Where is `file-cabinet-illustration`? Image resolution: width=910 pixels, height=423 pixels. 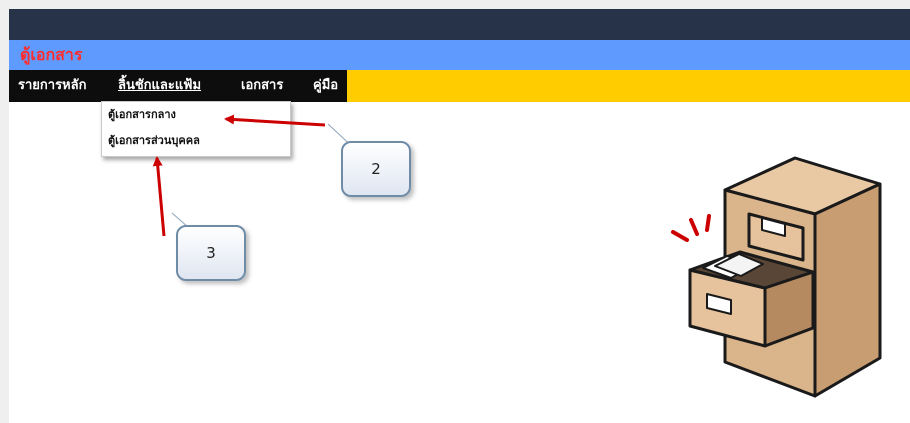 file-cabinet-illustration is located at coordinates (776, 277).